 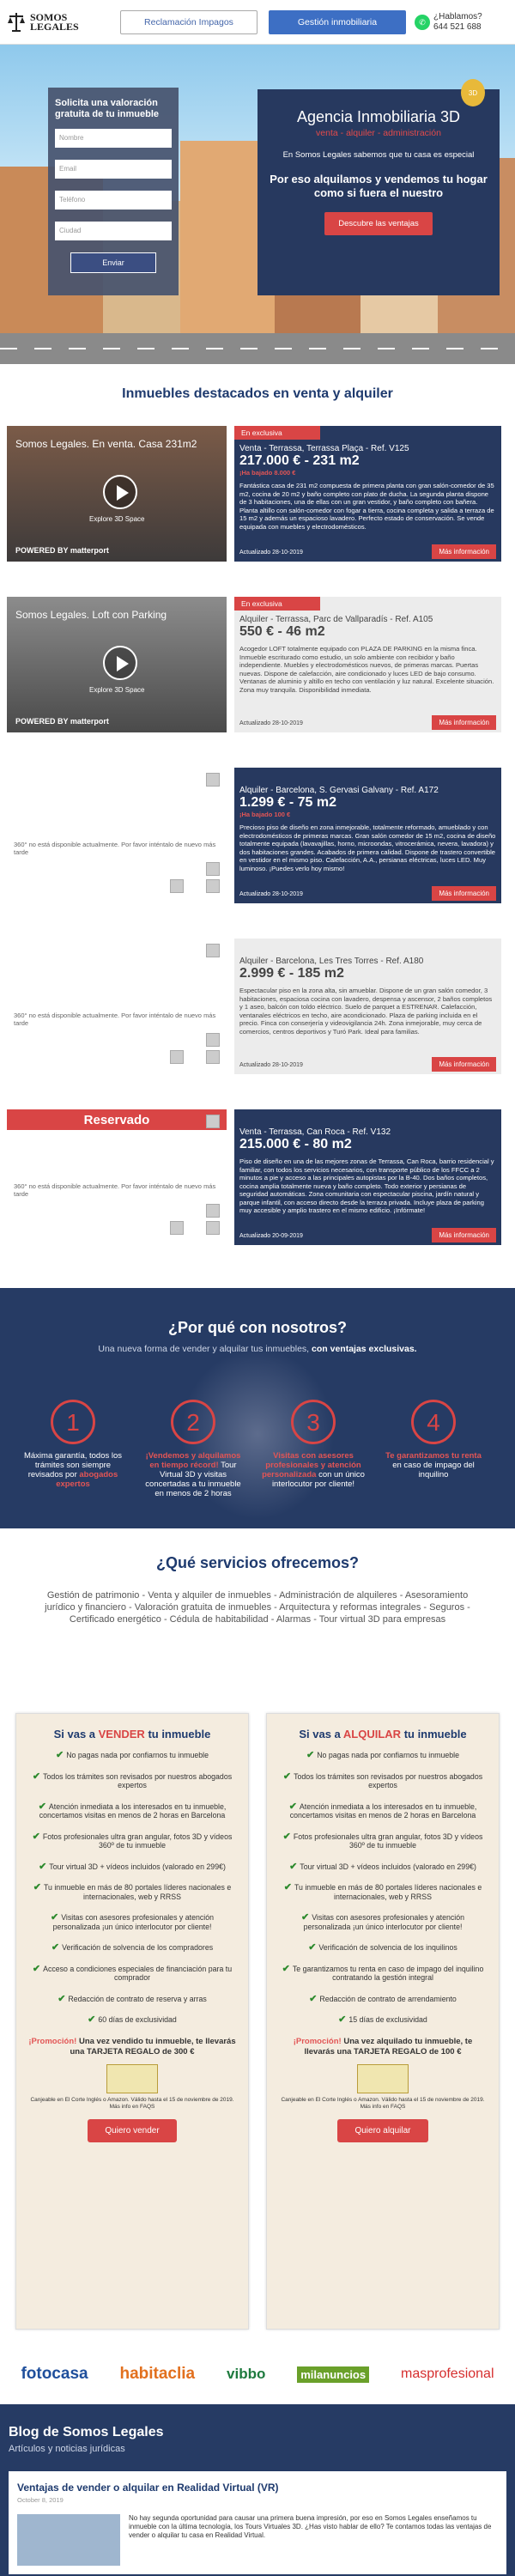 I want to click on reserved-banner: Reservado, so click(x=117, y=1119).